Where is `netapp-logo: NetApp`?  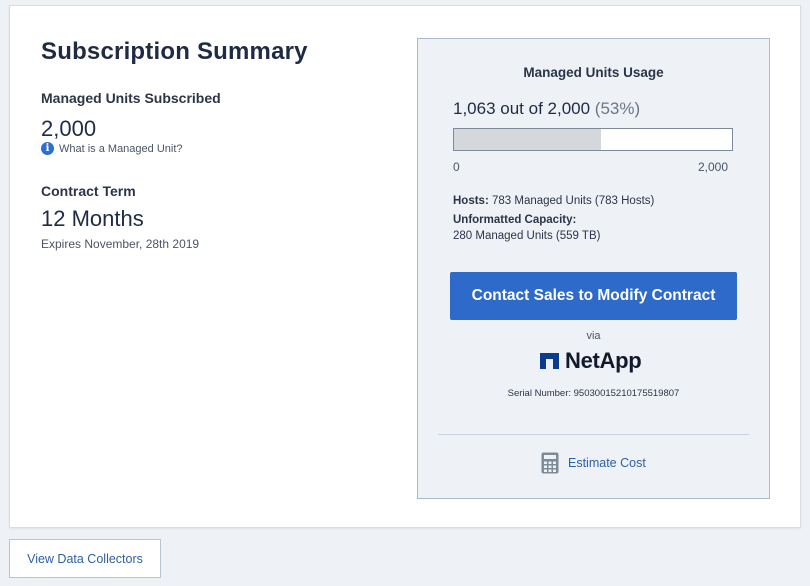 netapp-logo: NetApp is located at coordinates (591, 361).